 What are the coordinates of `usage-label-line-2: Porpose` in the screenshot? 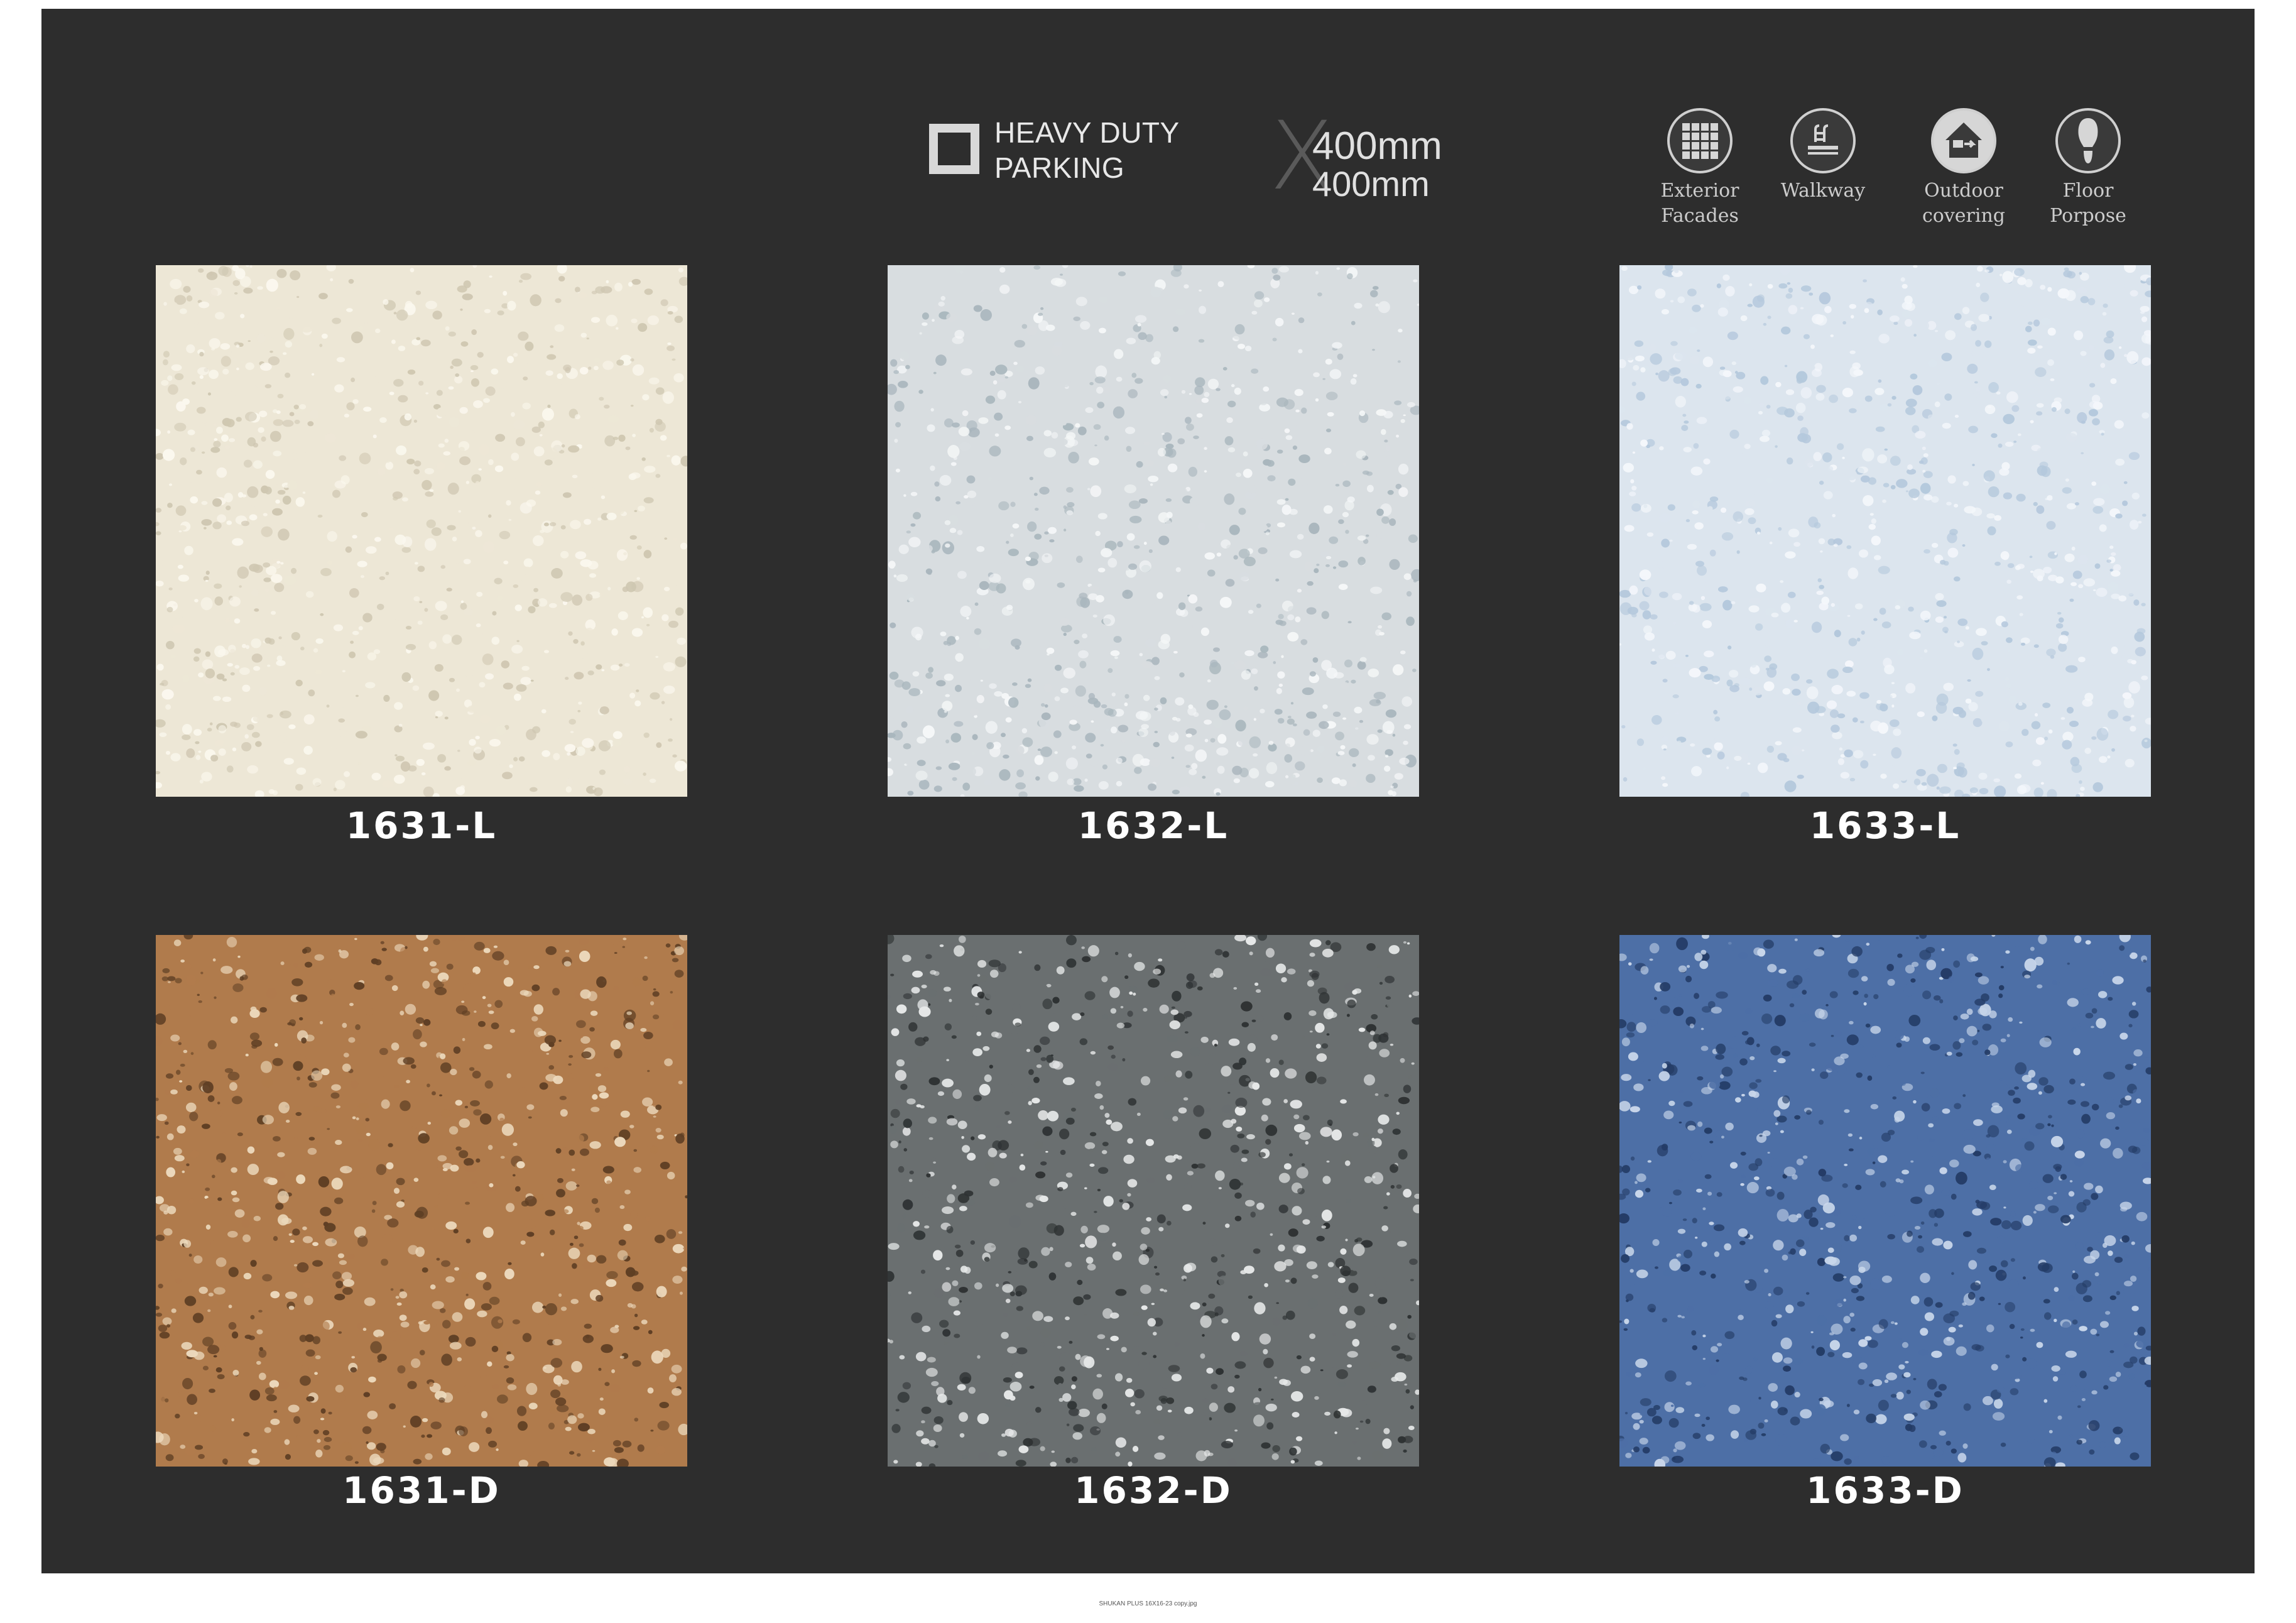 It's located at (2088, 216).